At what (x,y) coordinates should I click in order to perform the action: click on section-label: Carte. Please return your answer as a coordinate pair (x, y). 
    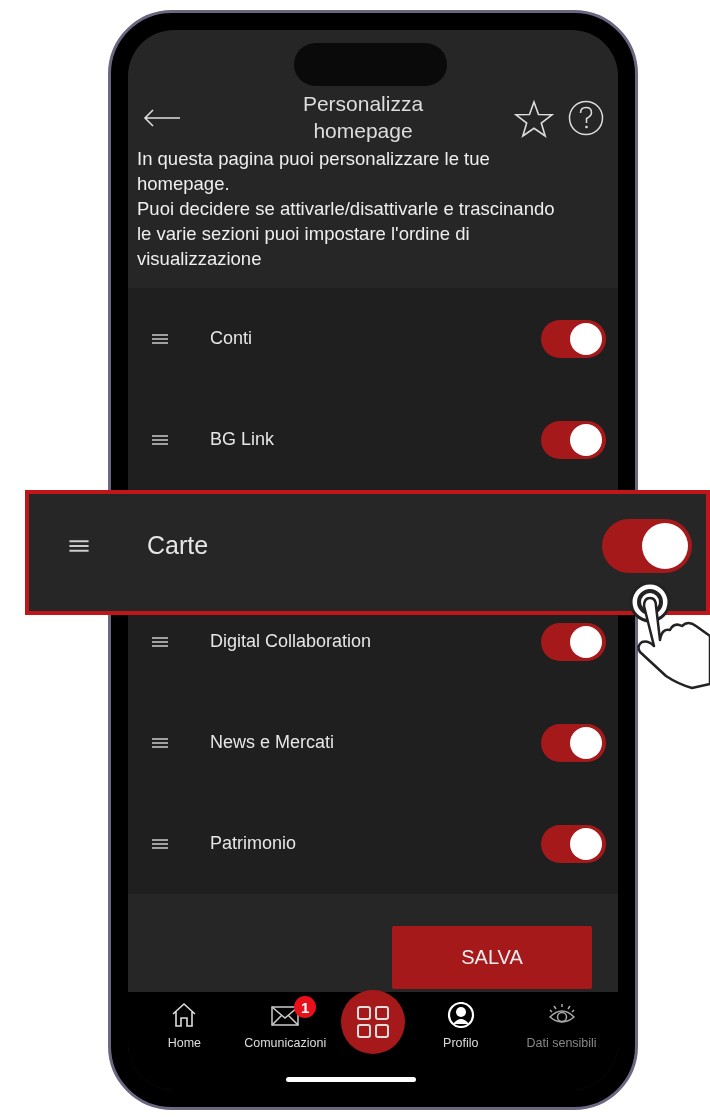
    Looking at the image, I should click on (178, 545).